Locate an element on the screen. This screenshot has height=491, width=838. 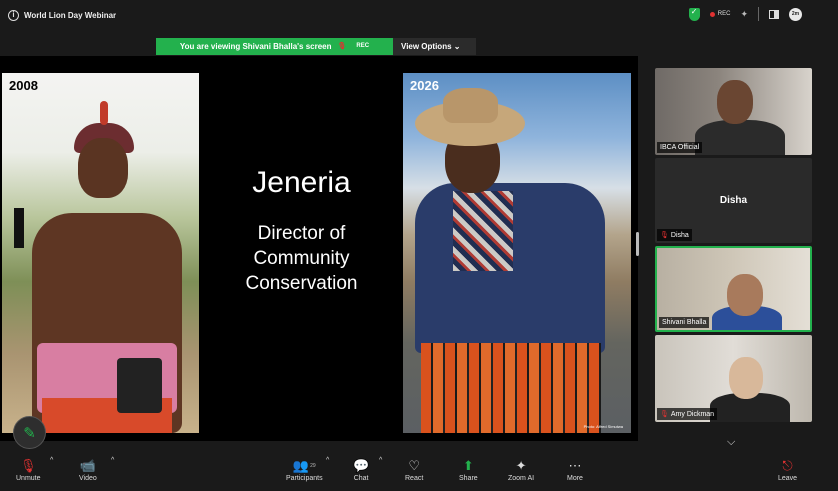
video-tile: IBCA Official is located at coordinates (733, 111).